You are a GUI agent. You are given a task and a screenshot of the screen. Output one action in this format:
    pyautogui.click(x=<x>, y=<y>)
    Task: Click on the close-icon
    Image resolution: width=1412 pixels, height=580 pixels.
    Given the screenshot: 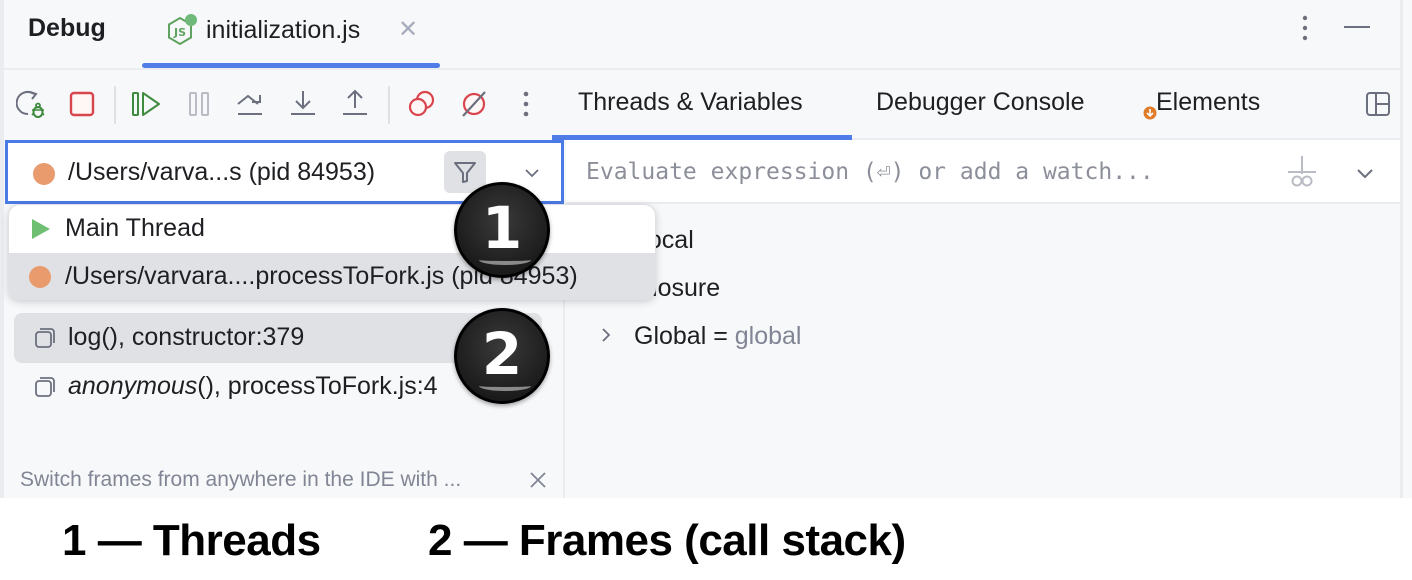 What is the action you would take?
    pyautogui.click(x=538, y=480)
    